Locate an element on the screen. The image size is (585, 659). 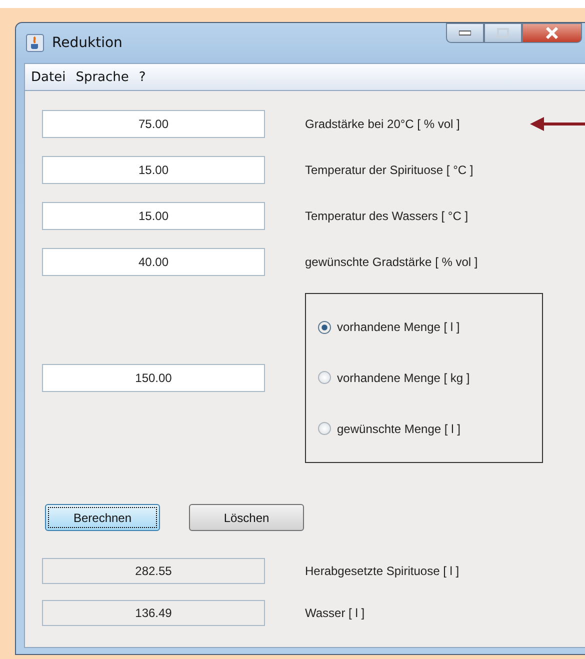
menu-item: Datei is located at coordinates (48, 77).